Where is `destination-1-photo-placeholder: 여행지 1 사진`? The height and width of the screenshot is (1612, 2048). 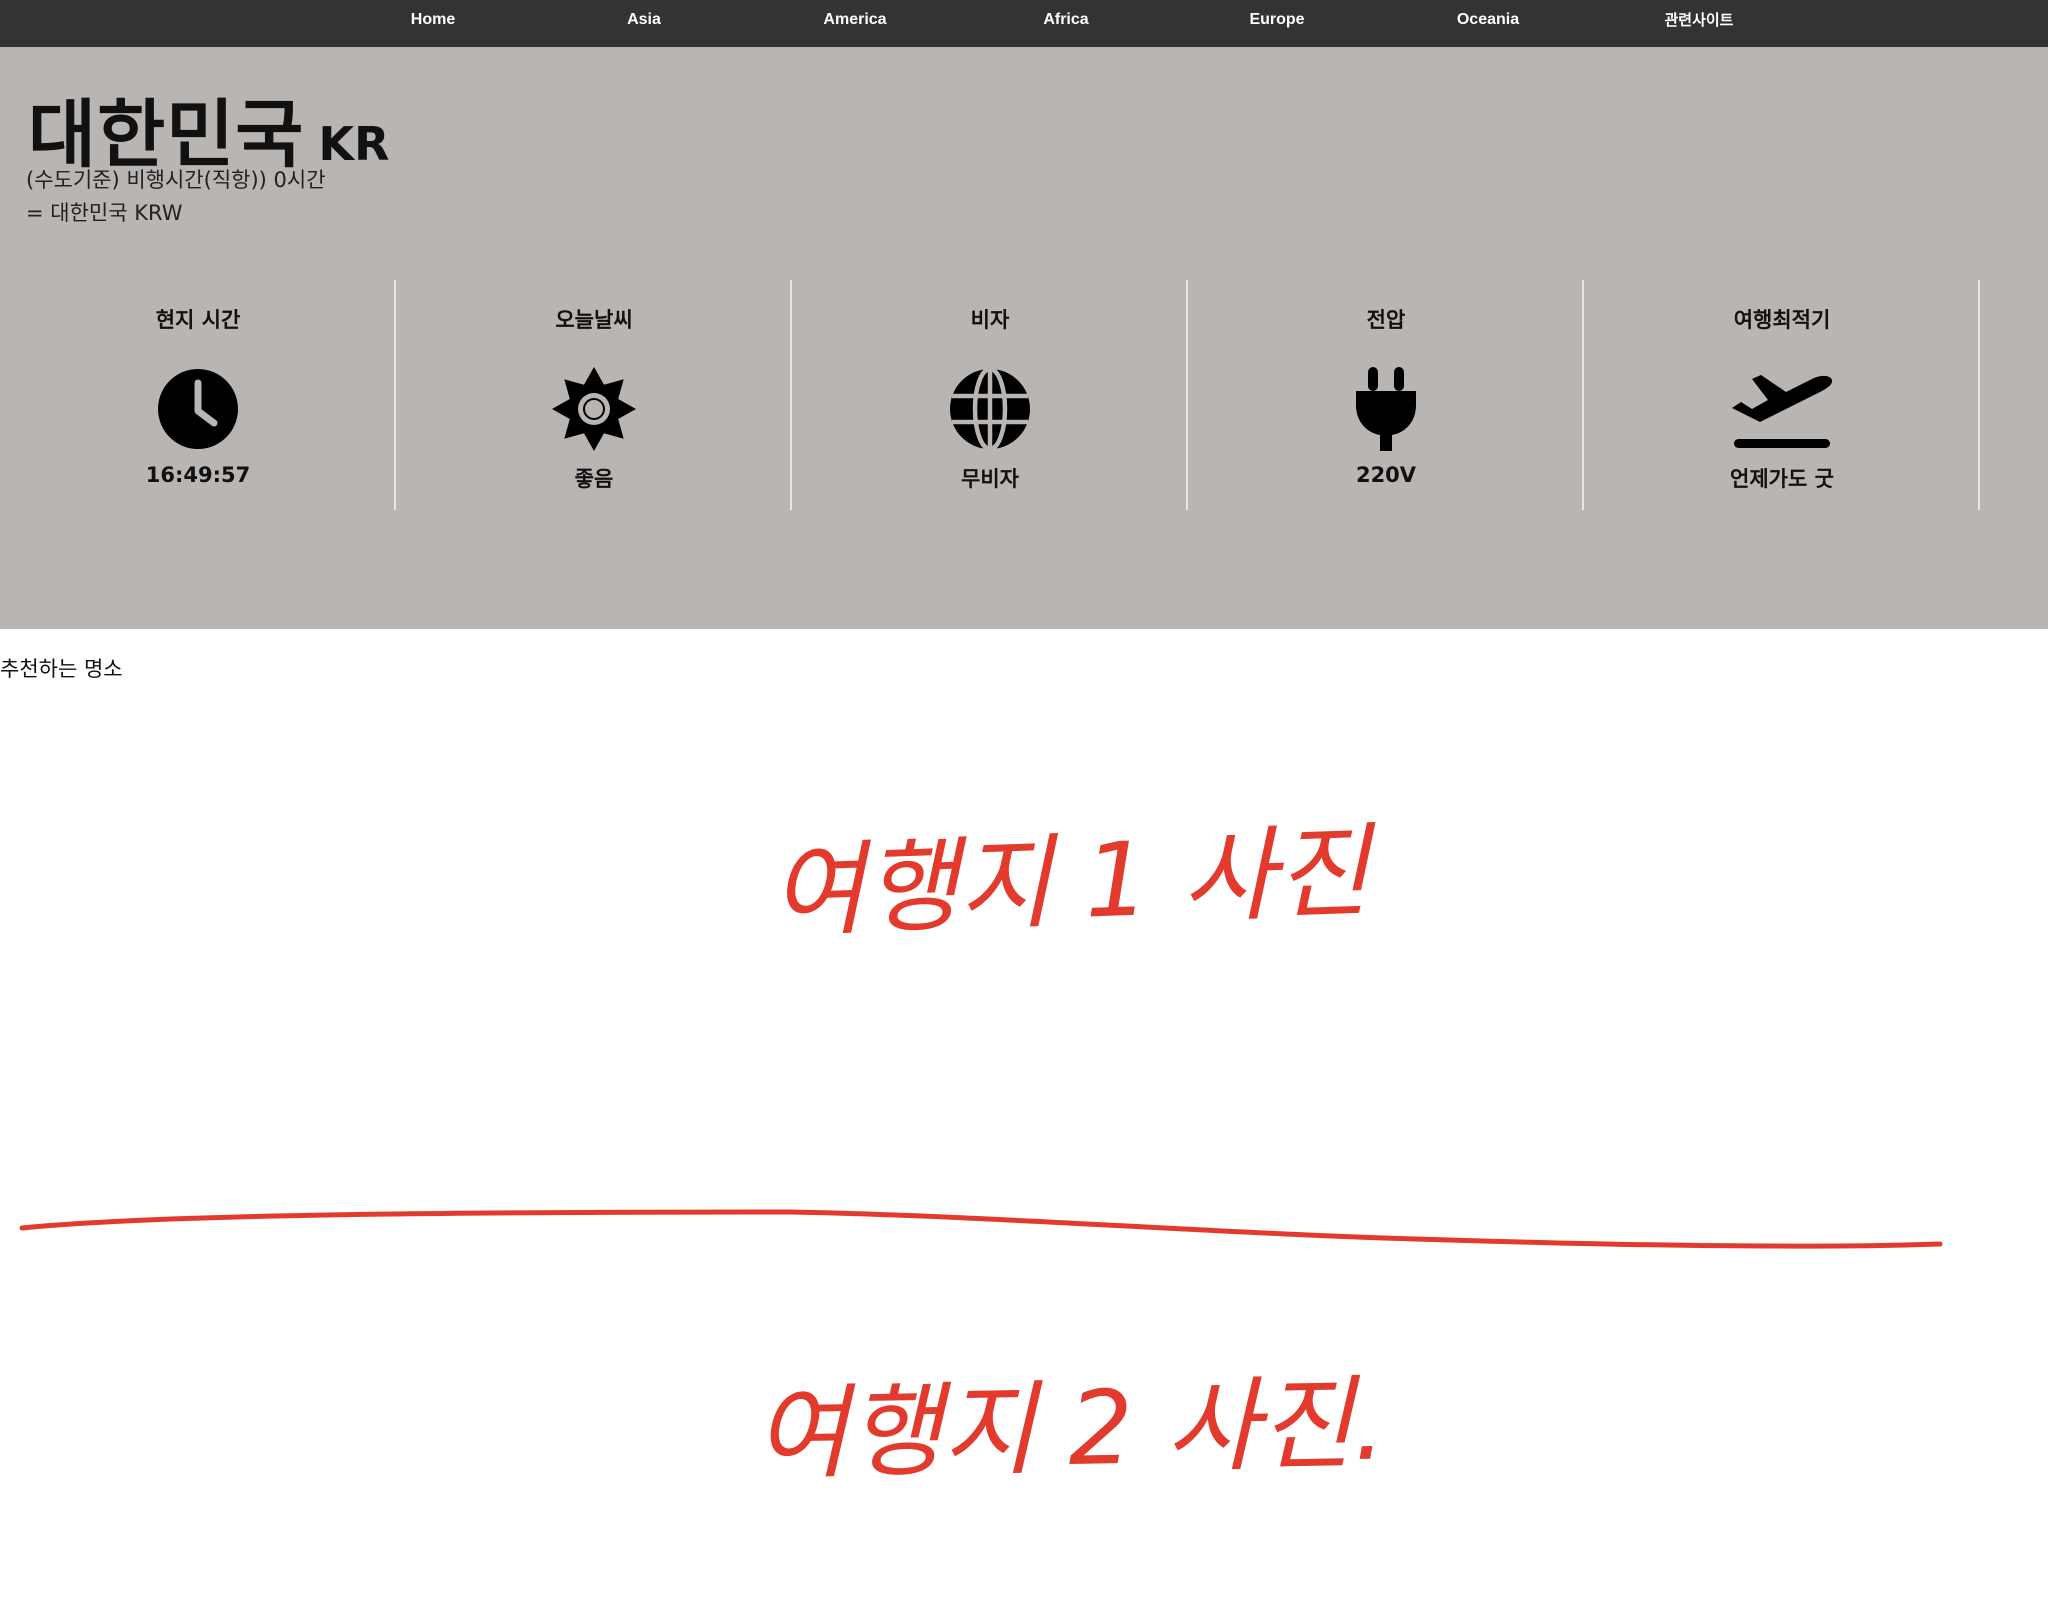 destination-1-photo-placeholder: 여행지 1 사진 is located at coordinates (1024, 882).